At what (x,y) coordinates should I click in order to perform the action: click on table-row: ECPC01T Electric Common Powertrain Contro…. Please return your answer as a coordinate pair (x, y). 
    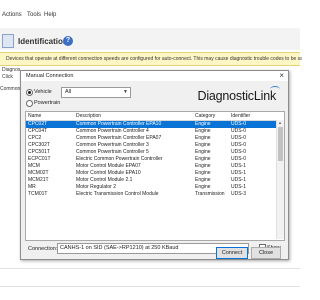
    Looking at the image, I should click on (151, 159).